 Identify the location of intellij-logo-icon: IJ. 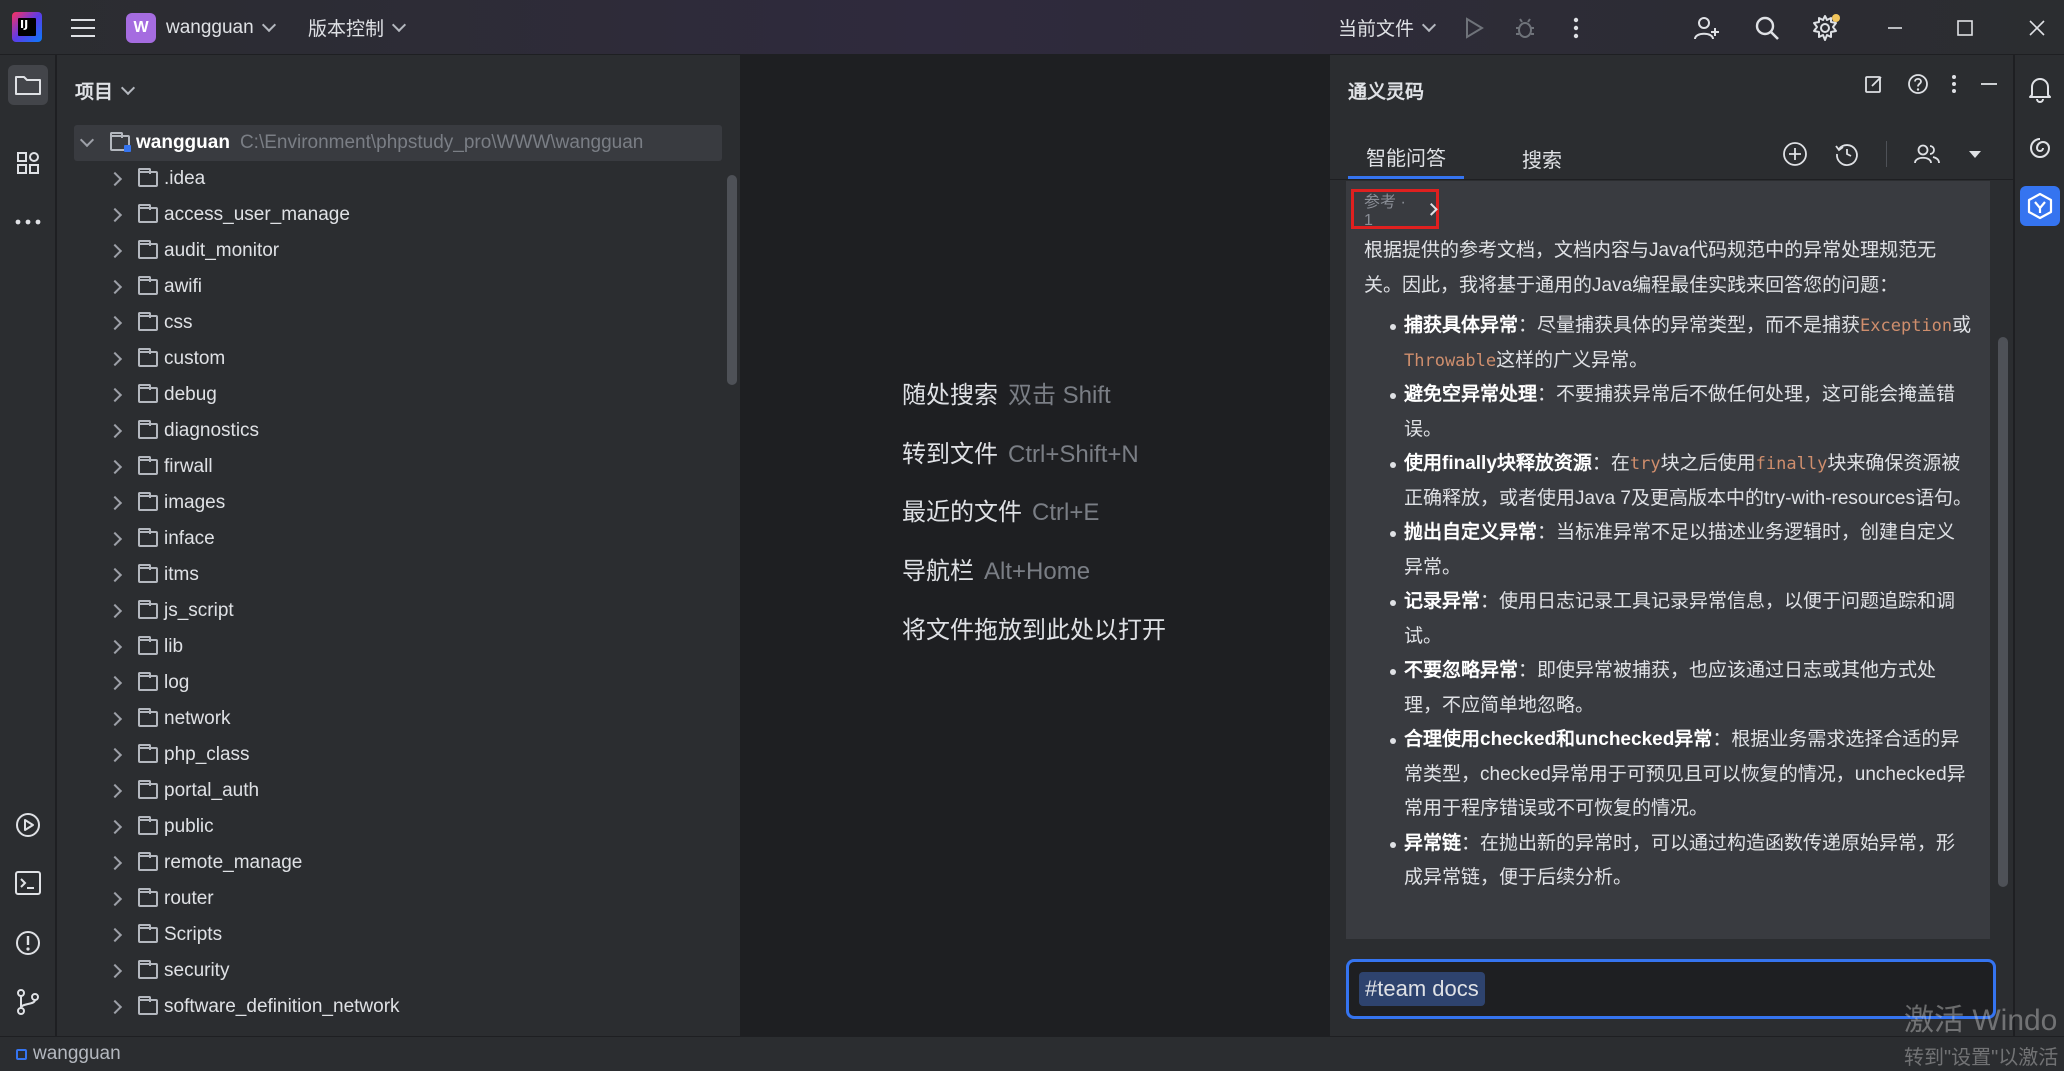
(27, 27).